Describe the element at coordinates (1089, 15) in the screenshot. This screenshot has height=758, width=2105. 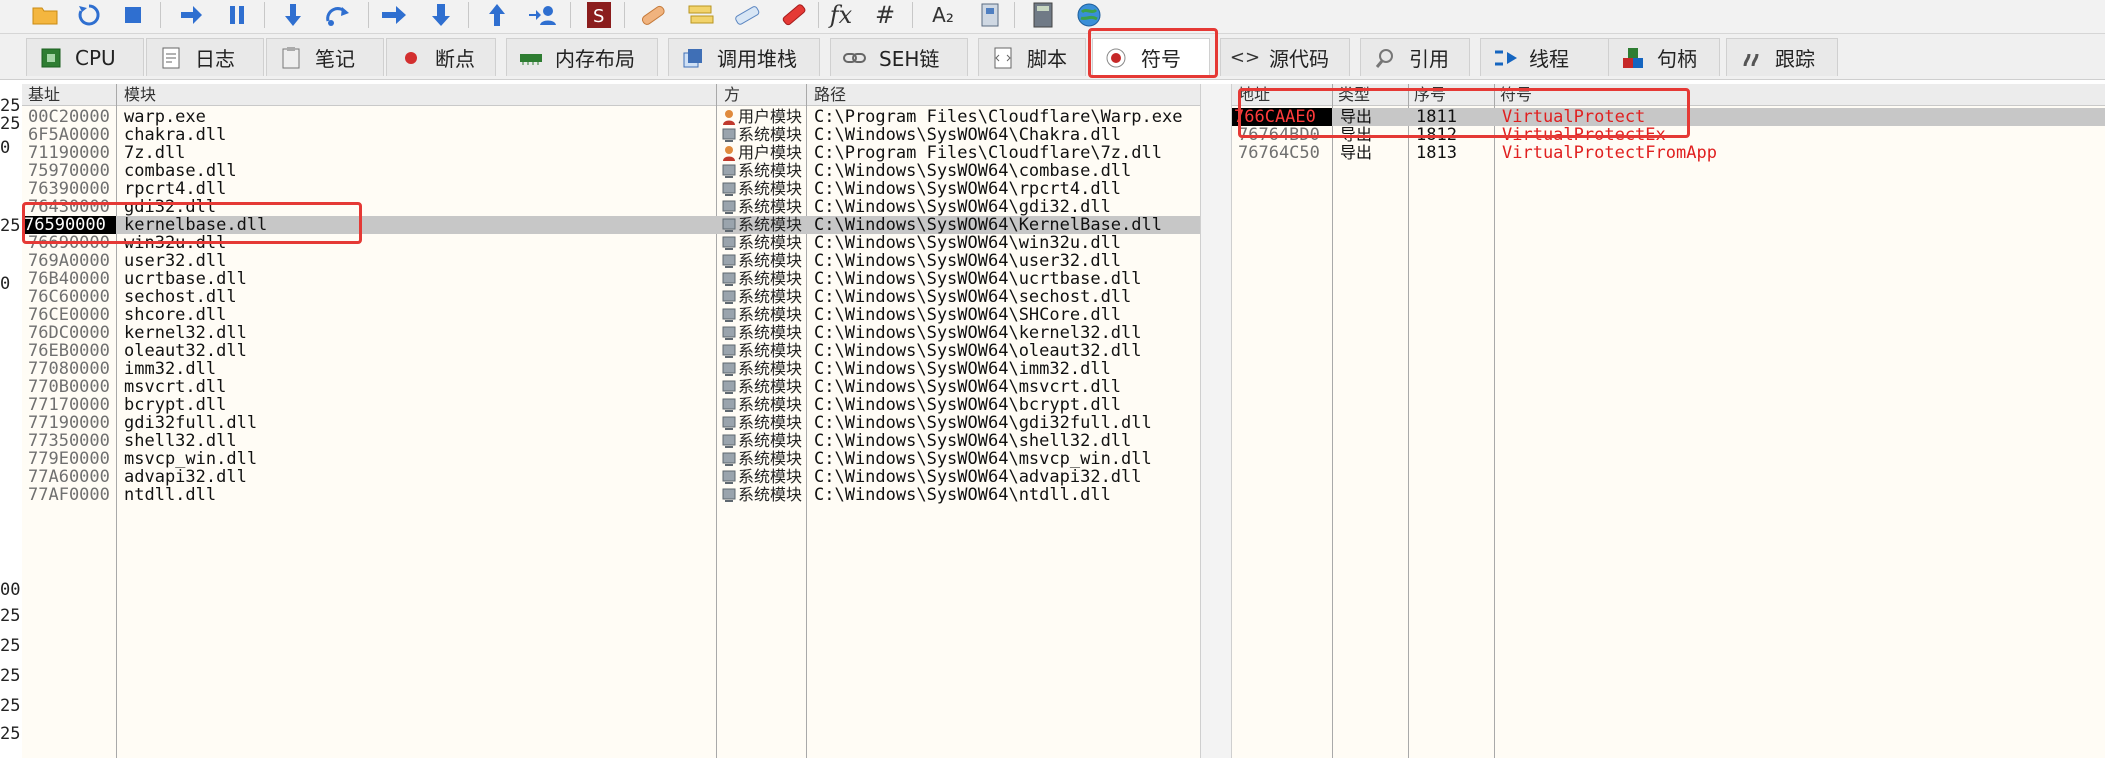
I see `globe-icon` at that location.